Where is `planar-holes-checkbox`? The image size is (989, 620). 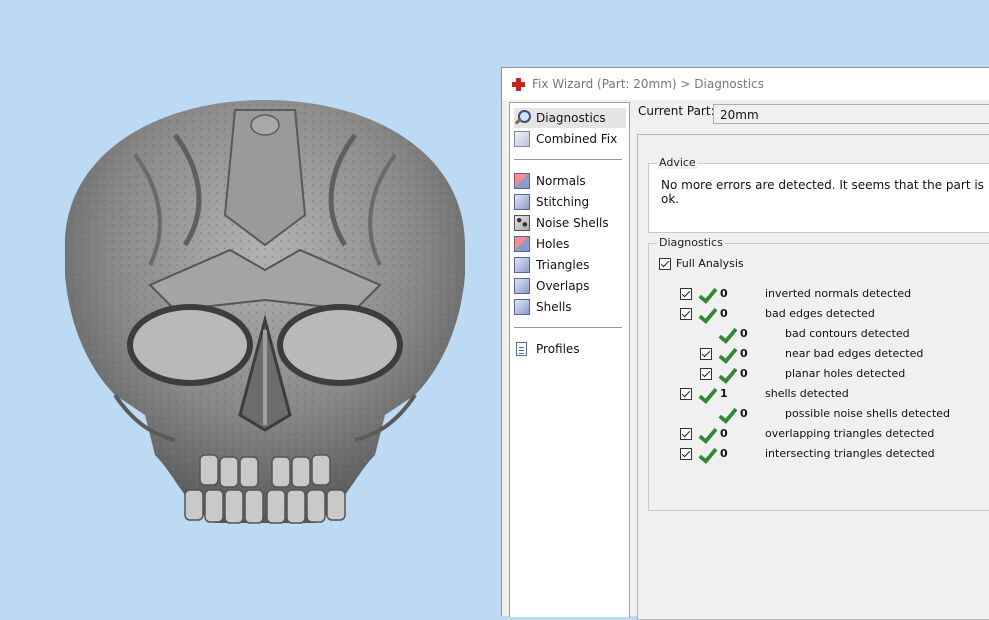
planar-holes-checkbox is located at coordinates (706, 374).